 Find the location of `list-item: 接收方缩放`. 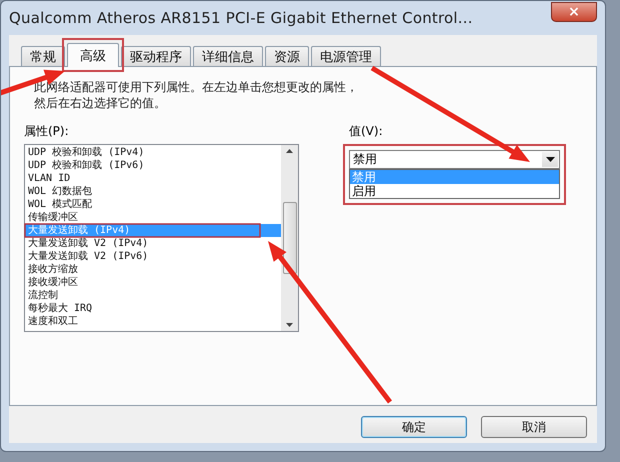

list-item: 接收方缩放 is located at coordinates (51, 269).